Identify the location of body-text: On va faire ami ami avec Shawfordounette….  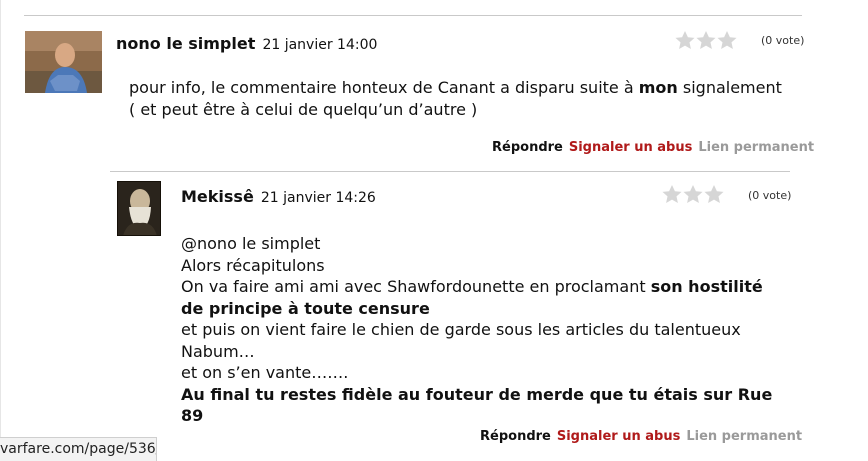
(416, 286).